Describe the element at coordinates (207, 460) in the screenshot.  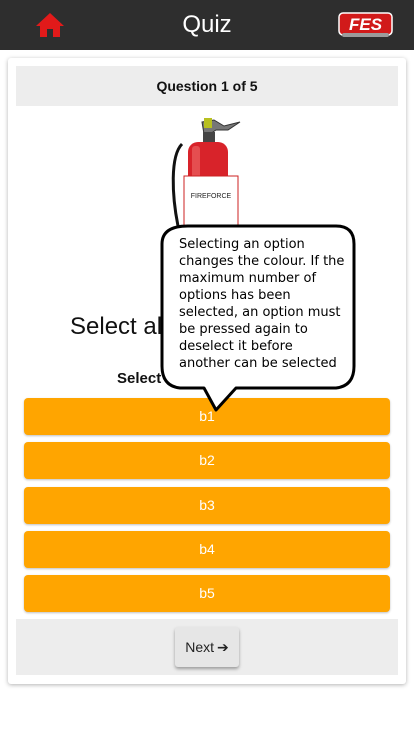
I see `option-button-2: b2` at that location.